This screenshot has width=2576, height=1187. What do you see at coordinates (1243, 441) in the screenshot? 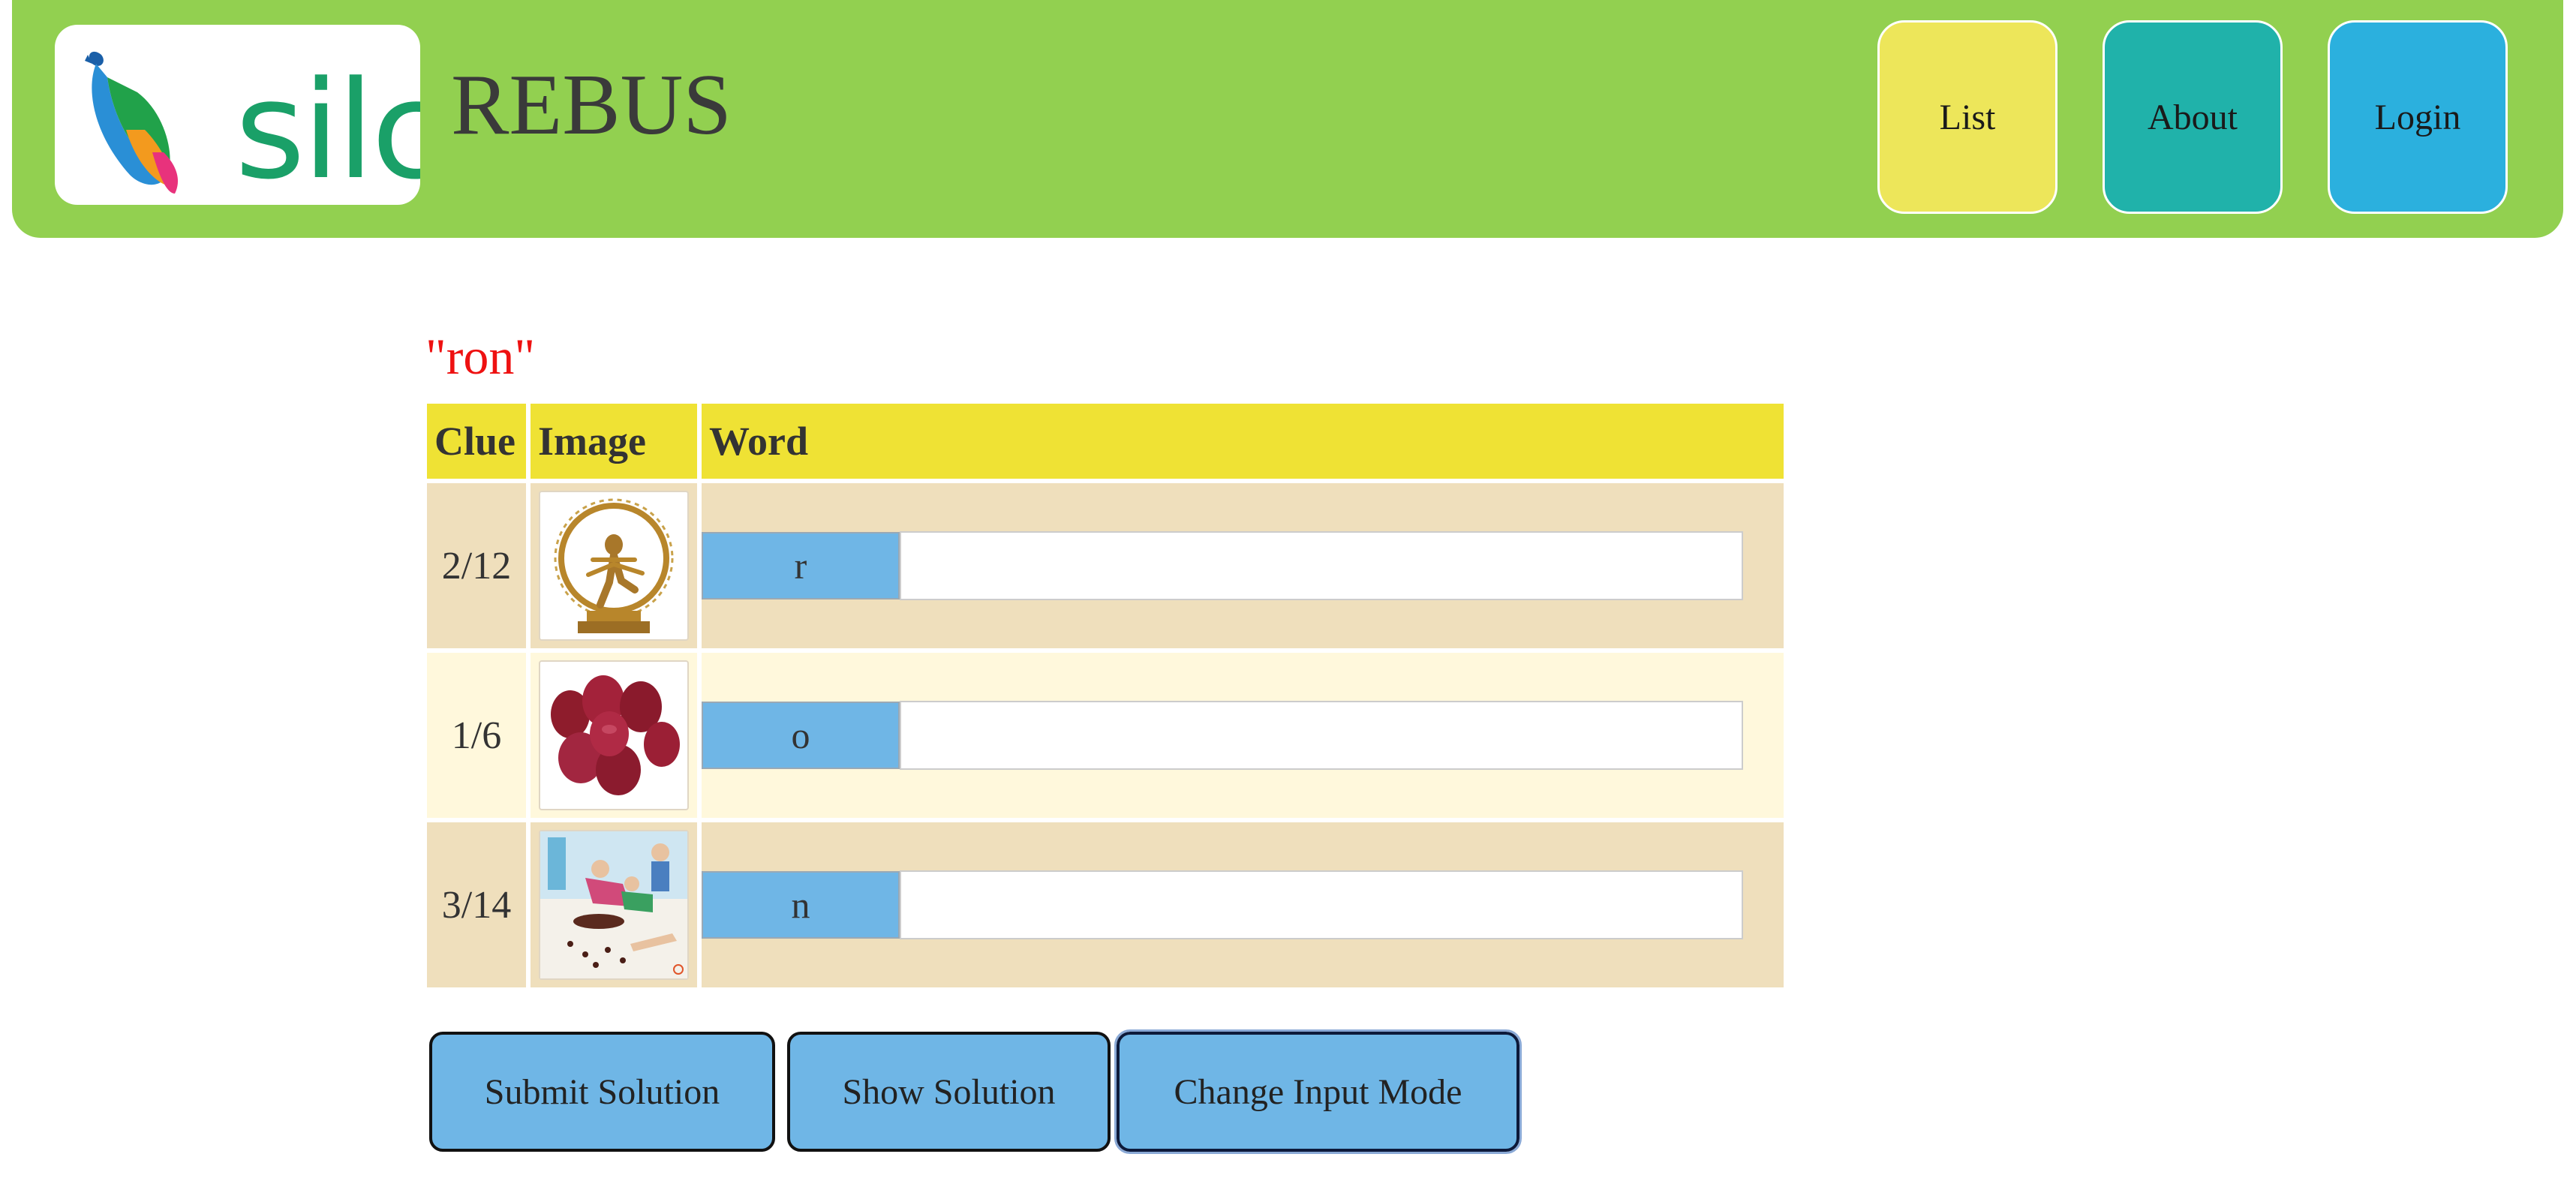
I see `column-header-word: Word` at bounding box center [1243, 441].